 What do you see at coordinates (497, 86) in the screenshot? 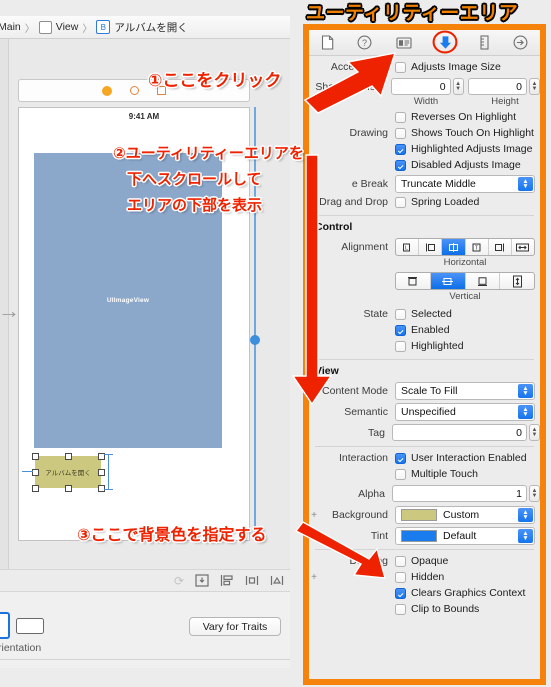
I see `shadow-offset-height-field: 0` at bounding box center [497, 86].